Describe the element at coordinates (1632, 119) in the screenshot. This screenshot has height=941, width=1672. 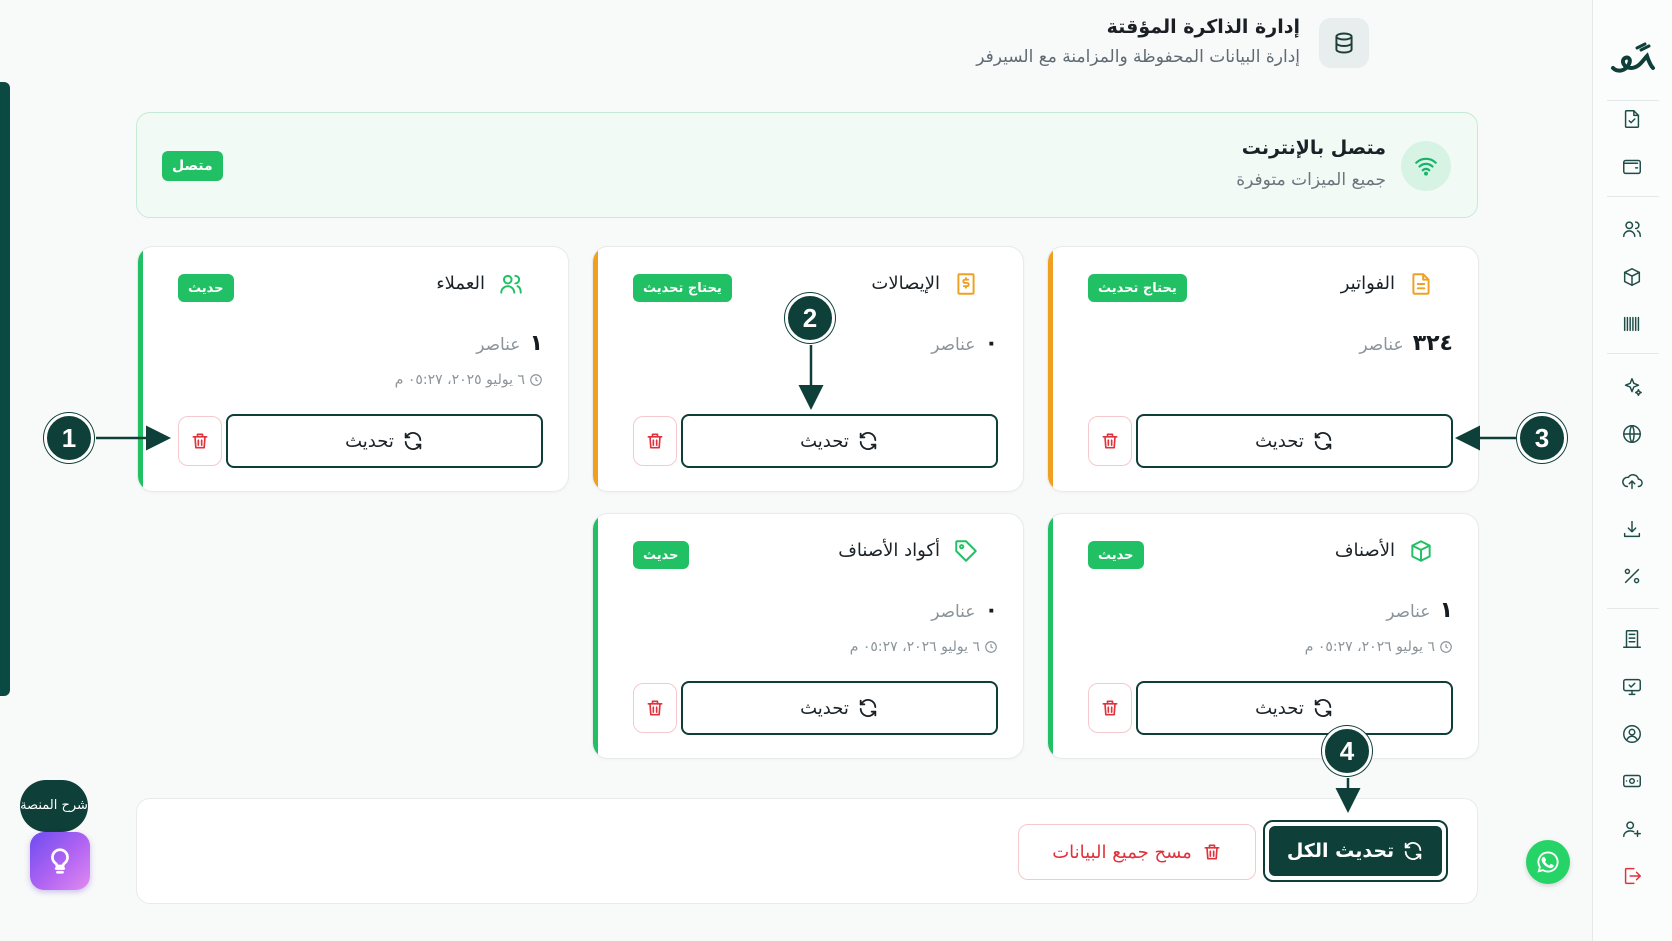
I see `file-check-icon` at that location.